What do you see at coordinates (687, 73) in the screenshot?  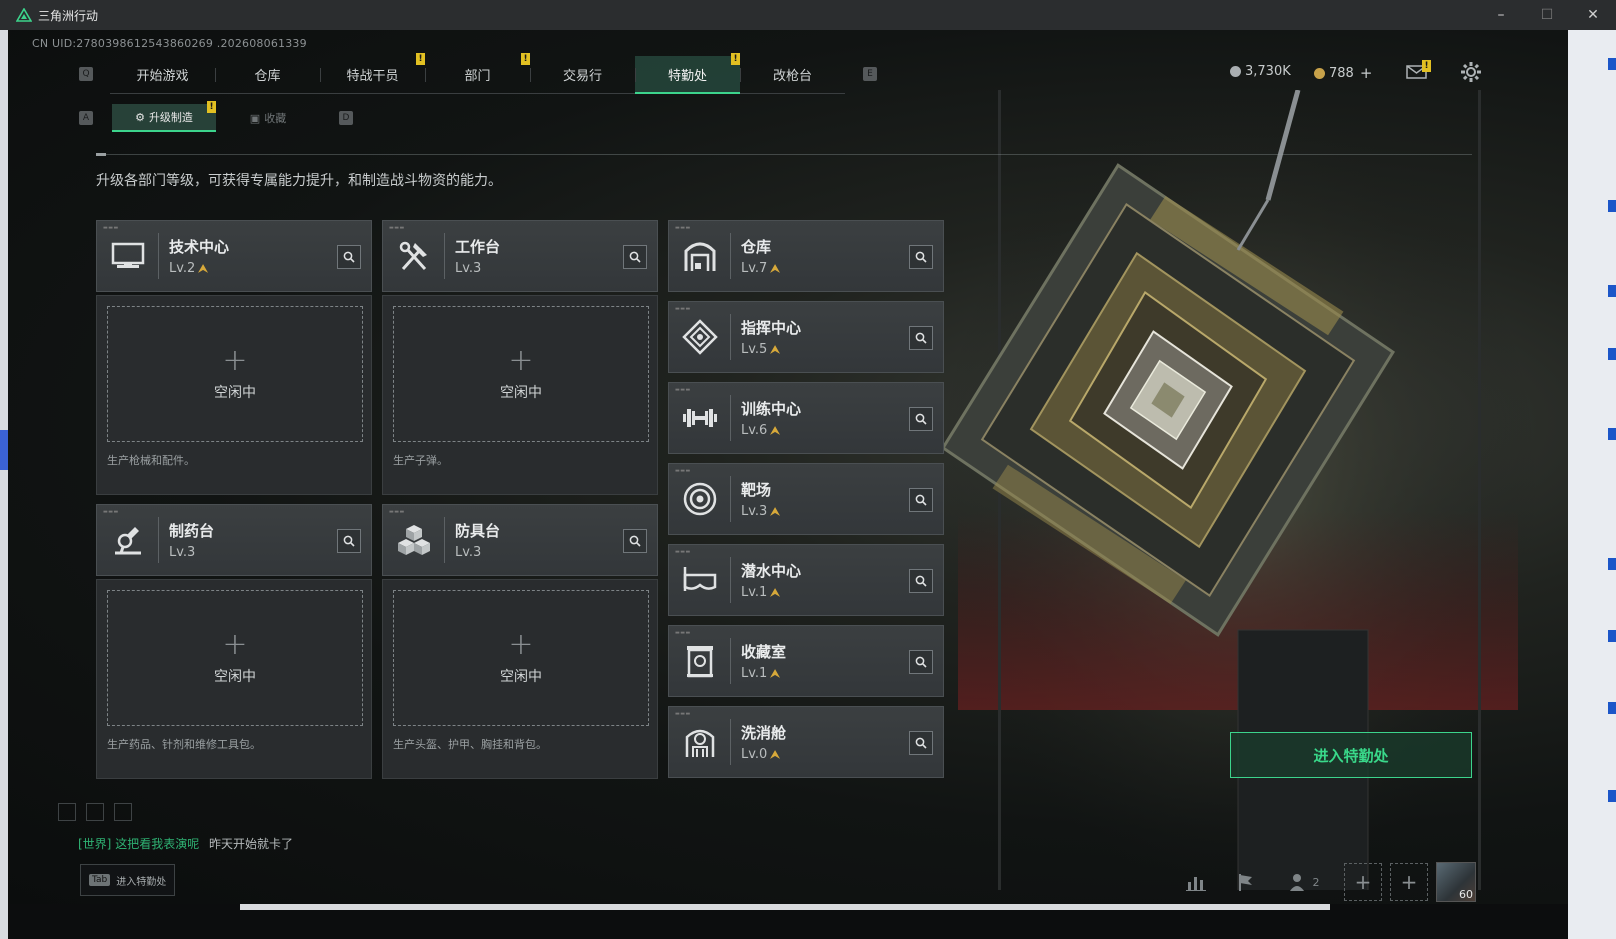 I see `tab-special-ops: 特勤处!` at bounding box center [687, 73].